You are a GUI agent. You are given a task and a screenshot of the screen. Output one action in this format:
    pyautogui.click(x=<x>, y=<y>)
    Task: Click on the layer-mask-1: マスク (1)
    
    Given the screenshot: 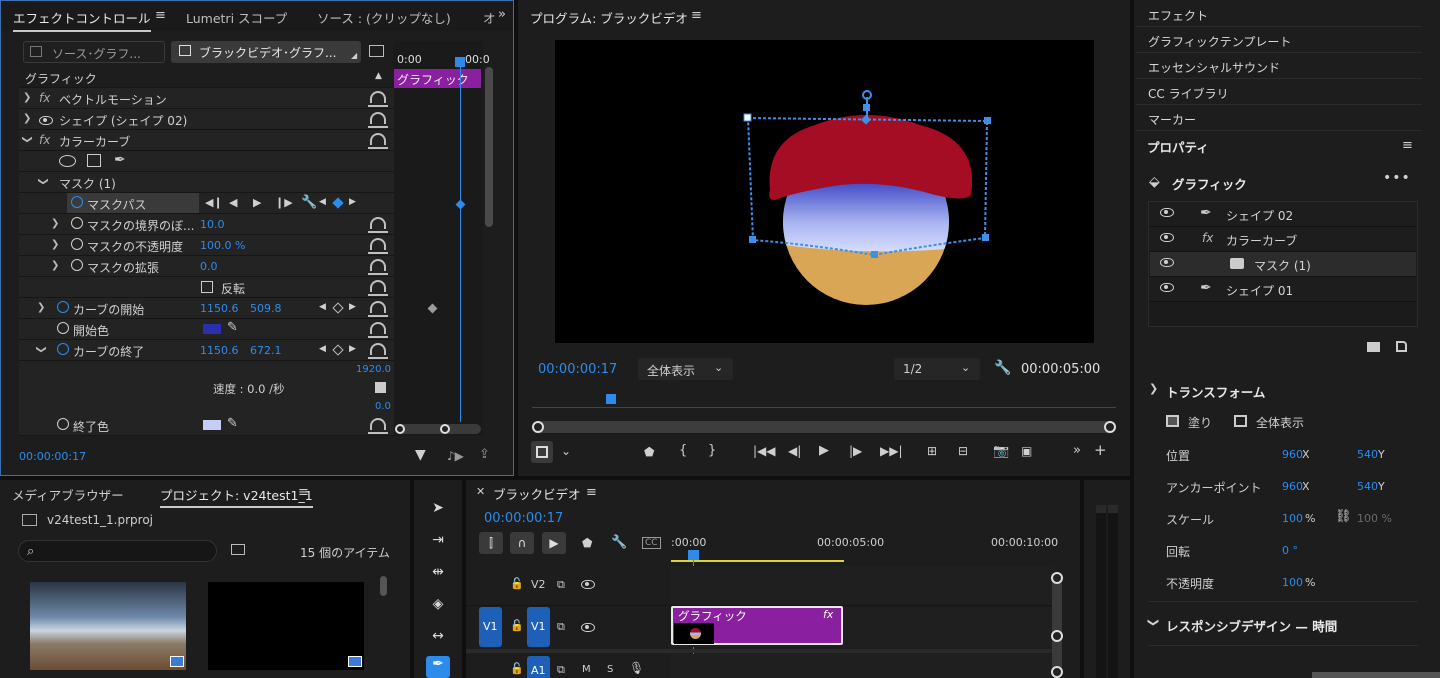 What is the action you would take?
    pyautogui.click(x=1283, y=264)
    